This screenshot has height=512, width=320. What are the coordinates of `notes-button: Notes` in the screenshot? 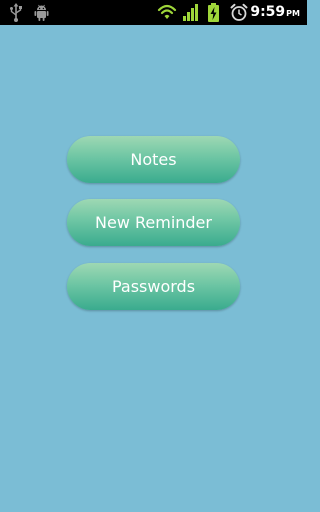 It's located at (153, 159).